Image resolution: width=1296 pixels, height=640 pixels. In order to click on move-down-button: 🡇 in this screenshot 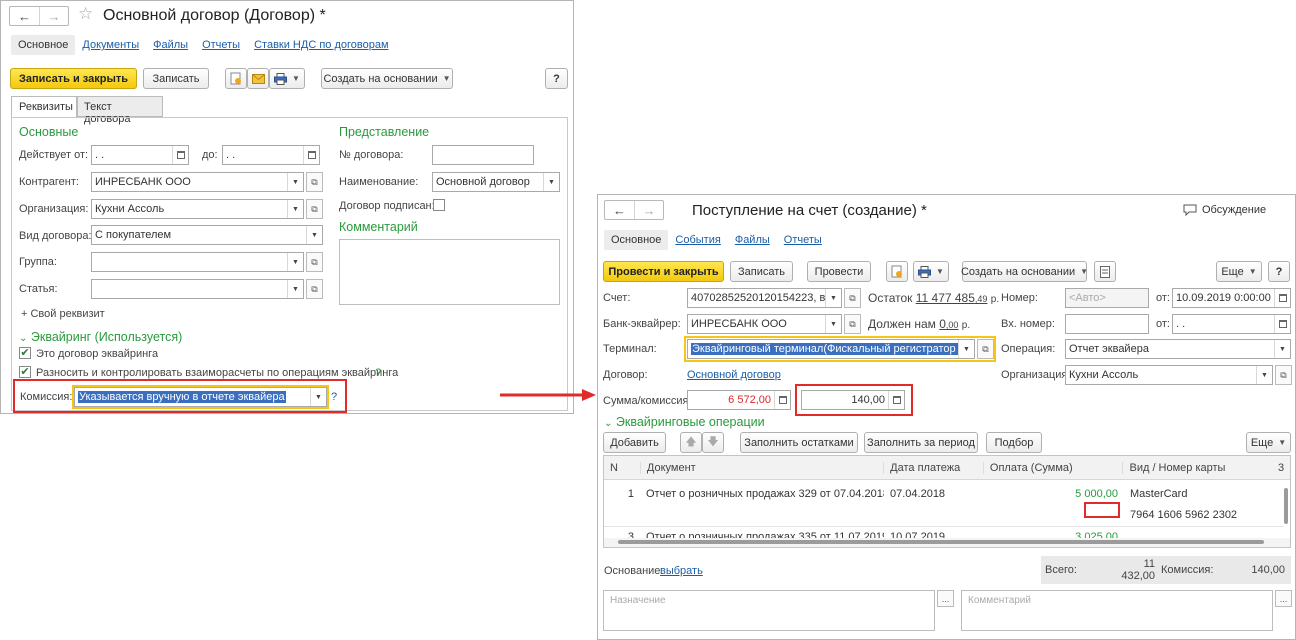, I will do `click(713, 442)`.